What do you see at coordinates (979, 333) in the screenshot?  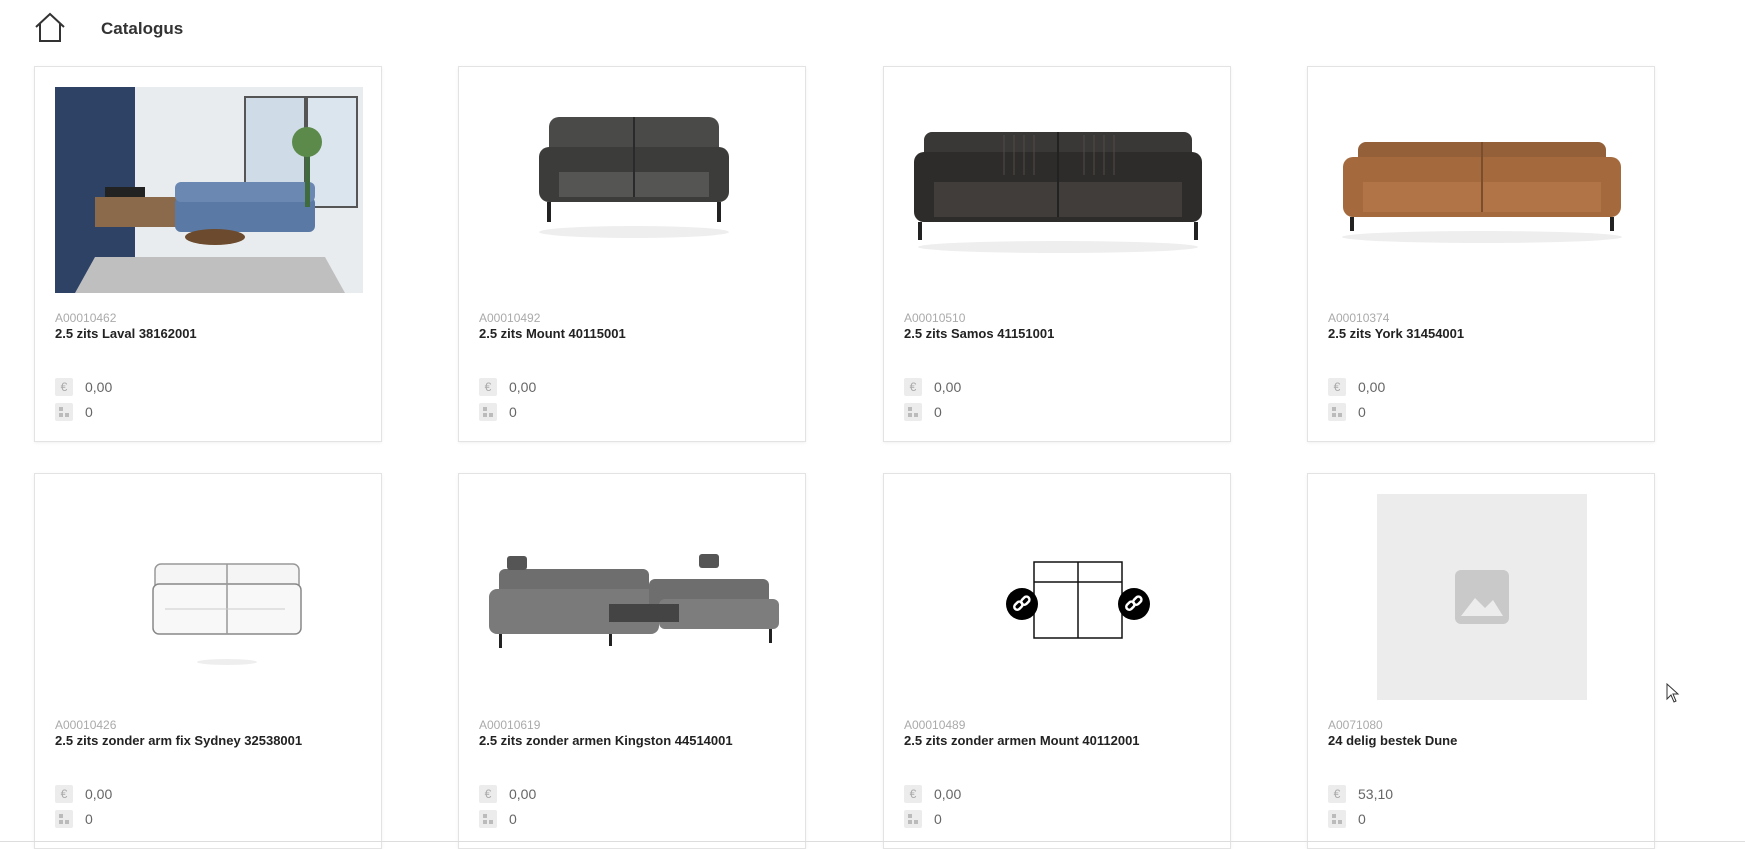 I see `product-name: 2.5 zits Samos 41151001` at bounding box center [979, 333].